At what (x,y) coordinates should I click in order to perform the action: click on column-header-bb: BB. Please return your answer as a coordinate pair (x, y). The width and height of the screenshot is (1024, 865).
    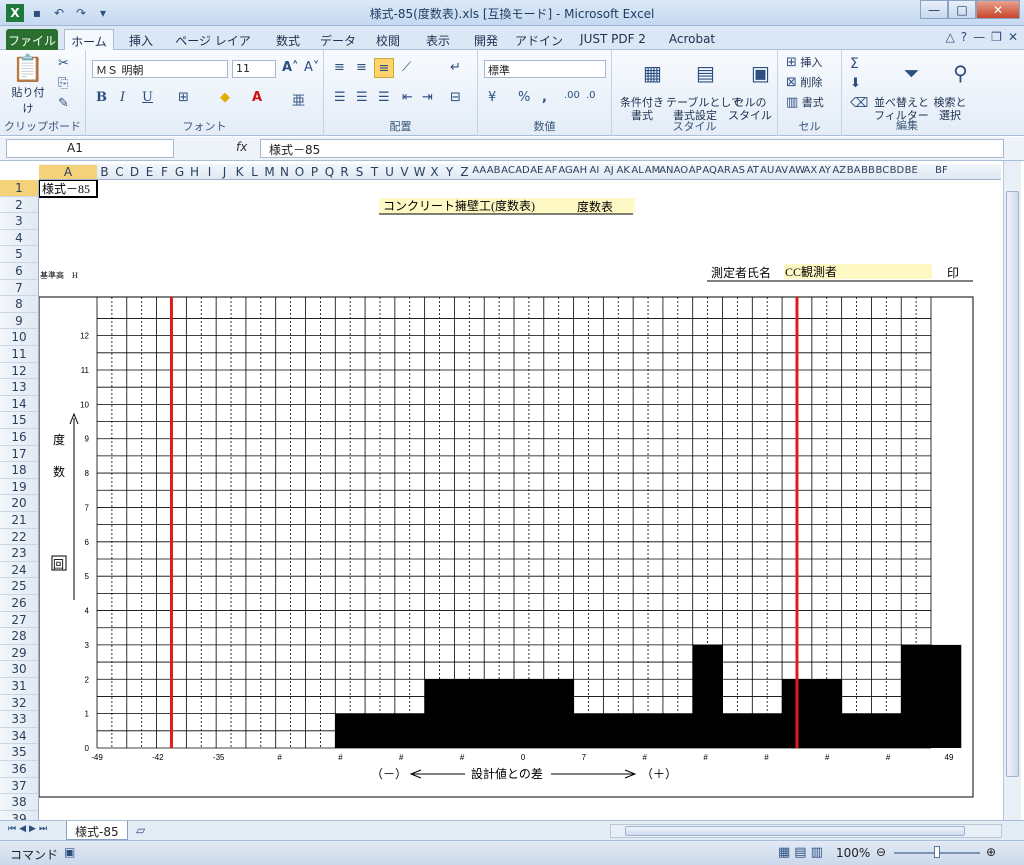
    Looking at the image, I should click on (868, 170).